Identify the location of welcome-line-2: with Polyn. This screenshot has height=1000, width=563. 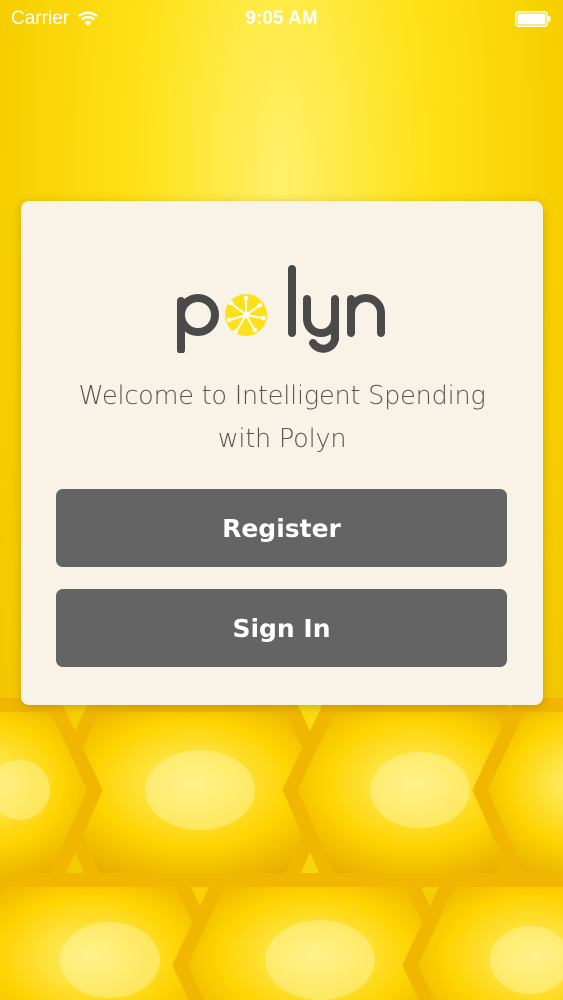
(282, 439).